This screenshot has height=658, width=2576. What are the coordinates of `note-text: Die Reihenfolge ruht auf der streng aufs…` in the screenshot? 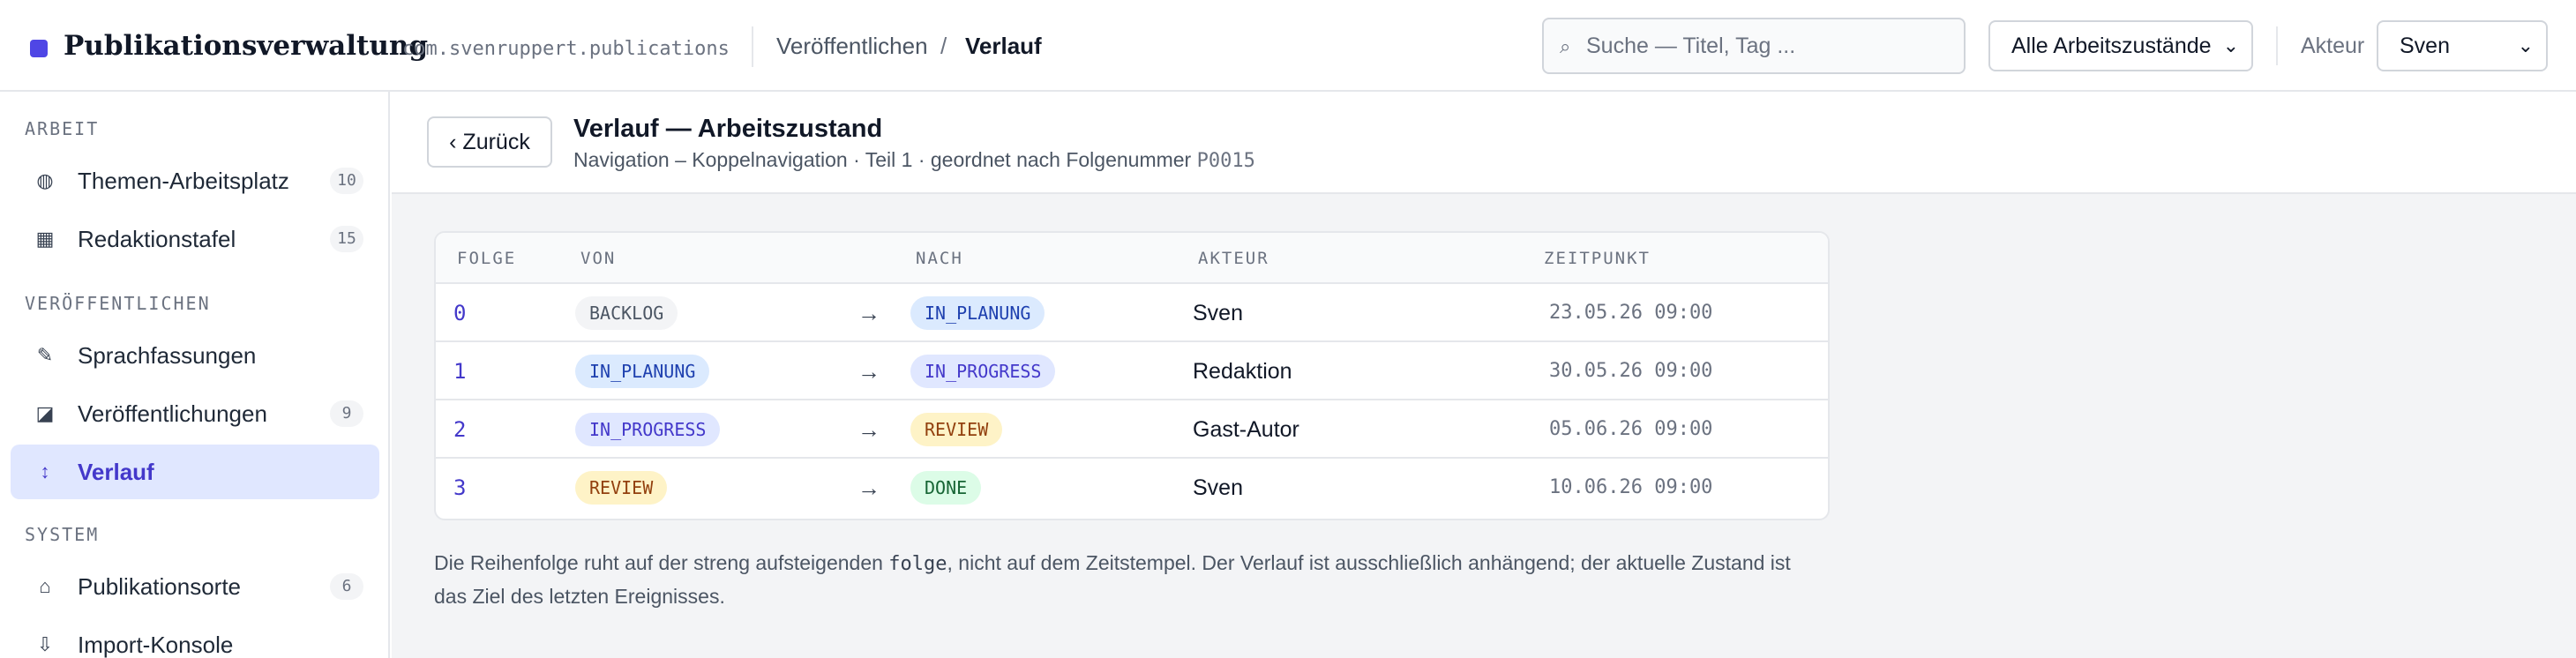 It's located at (662, 562).